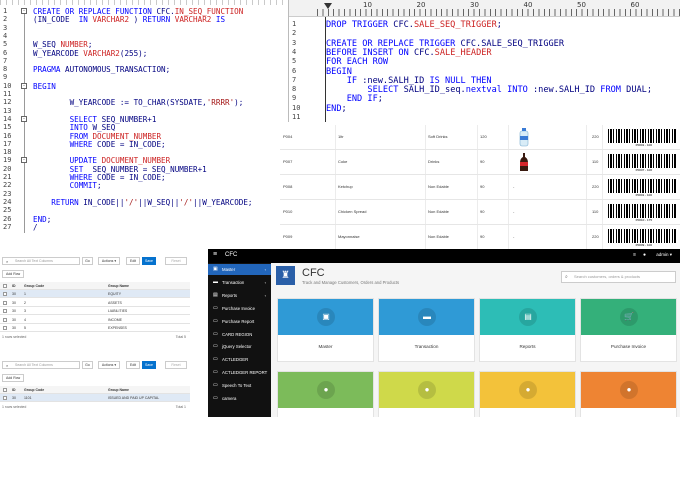  I want to click on search-input: ⌕ Search customers, orders & products, so click(618, 277).